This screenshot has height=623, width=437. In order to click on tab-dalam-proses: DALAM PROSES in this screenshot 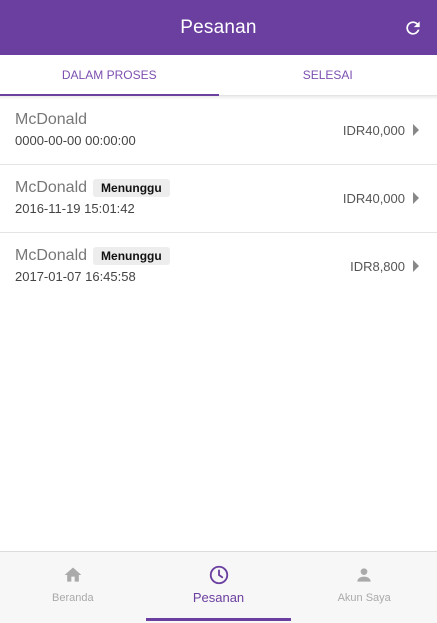, I will do `click(109, 75)`.